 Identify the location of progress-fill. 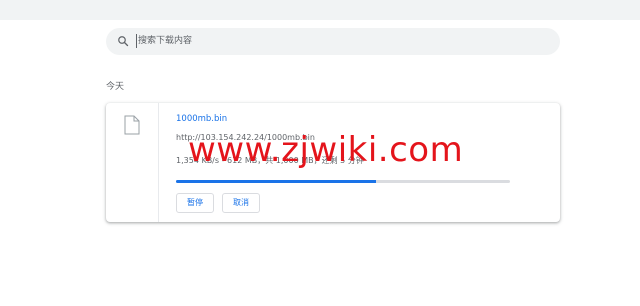
(276, 181).